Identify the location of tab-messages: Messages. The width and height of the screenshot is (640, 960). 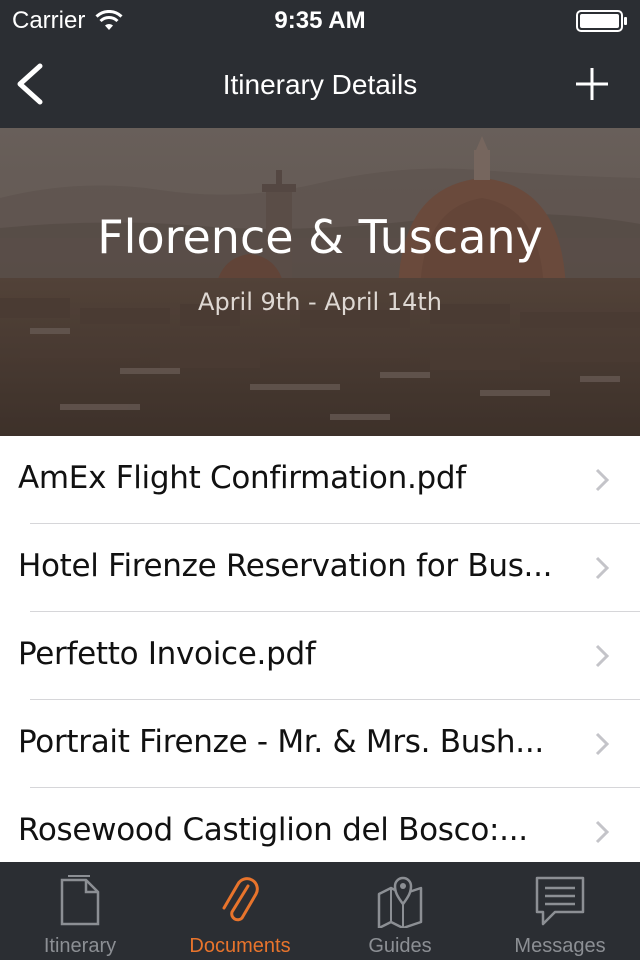
(560, 911).